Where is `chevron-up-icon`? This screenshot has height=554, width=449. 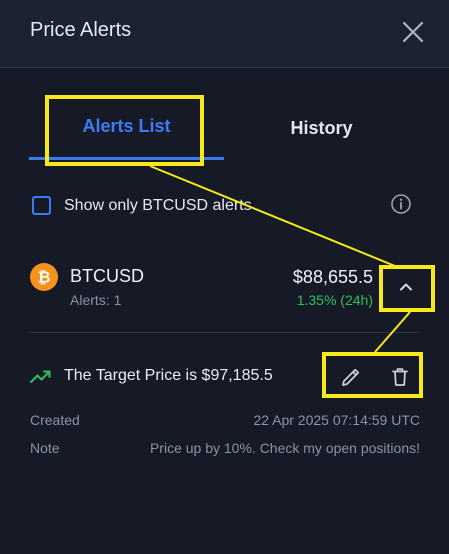 chevron-up-icon is located at coordinates (406, 287).